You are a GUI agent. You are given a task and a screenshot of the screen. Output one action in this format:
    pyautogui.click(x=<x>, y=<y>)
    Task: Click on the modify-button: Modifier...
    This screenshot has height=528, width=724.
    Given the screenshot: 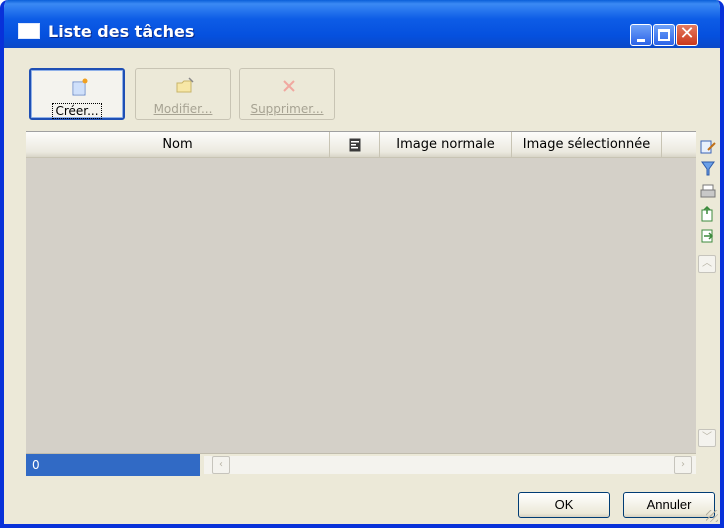 What is the action you would take?
    pyautogui.click(x=183, y=94)
    